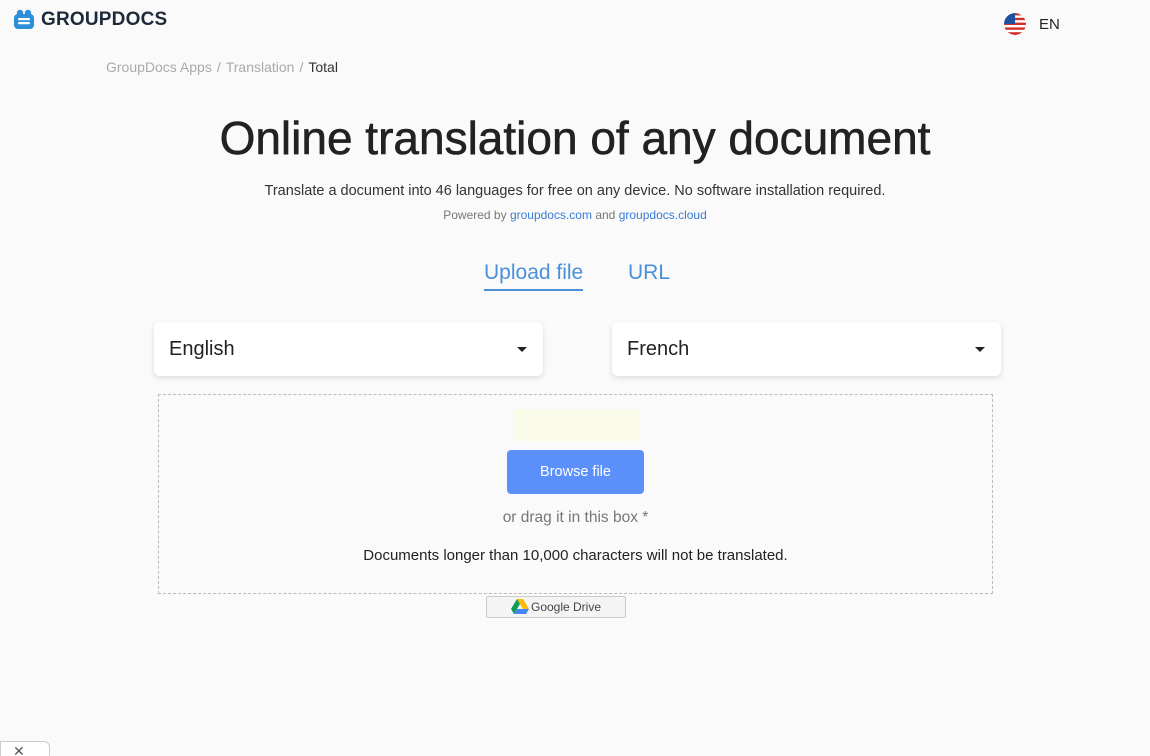 The image size is (1150, 756). I want to click on google-drive-button: Google Drive, so click(556, 607).